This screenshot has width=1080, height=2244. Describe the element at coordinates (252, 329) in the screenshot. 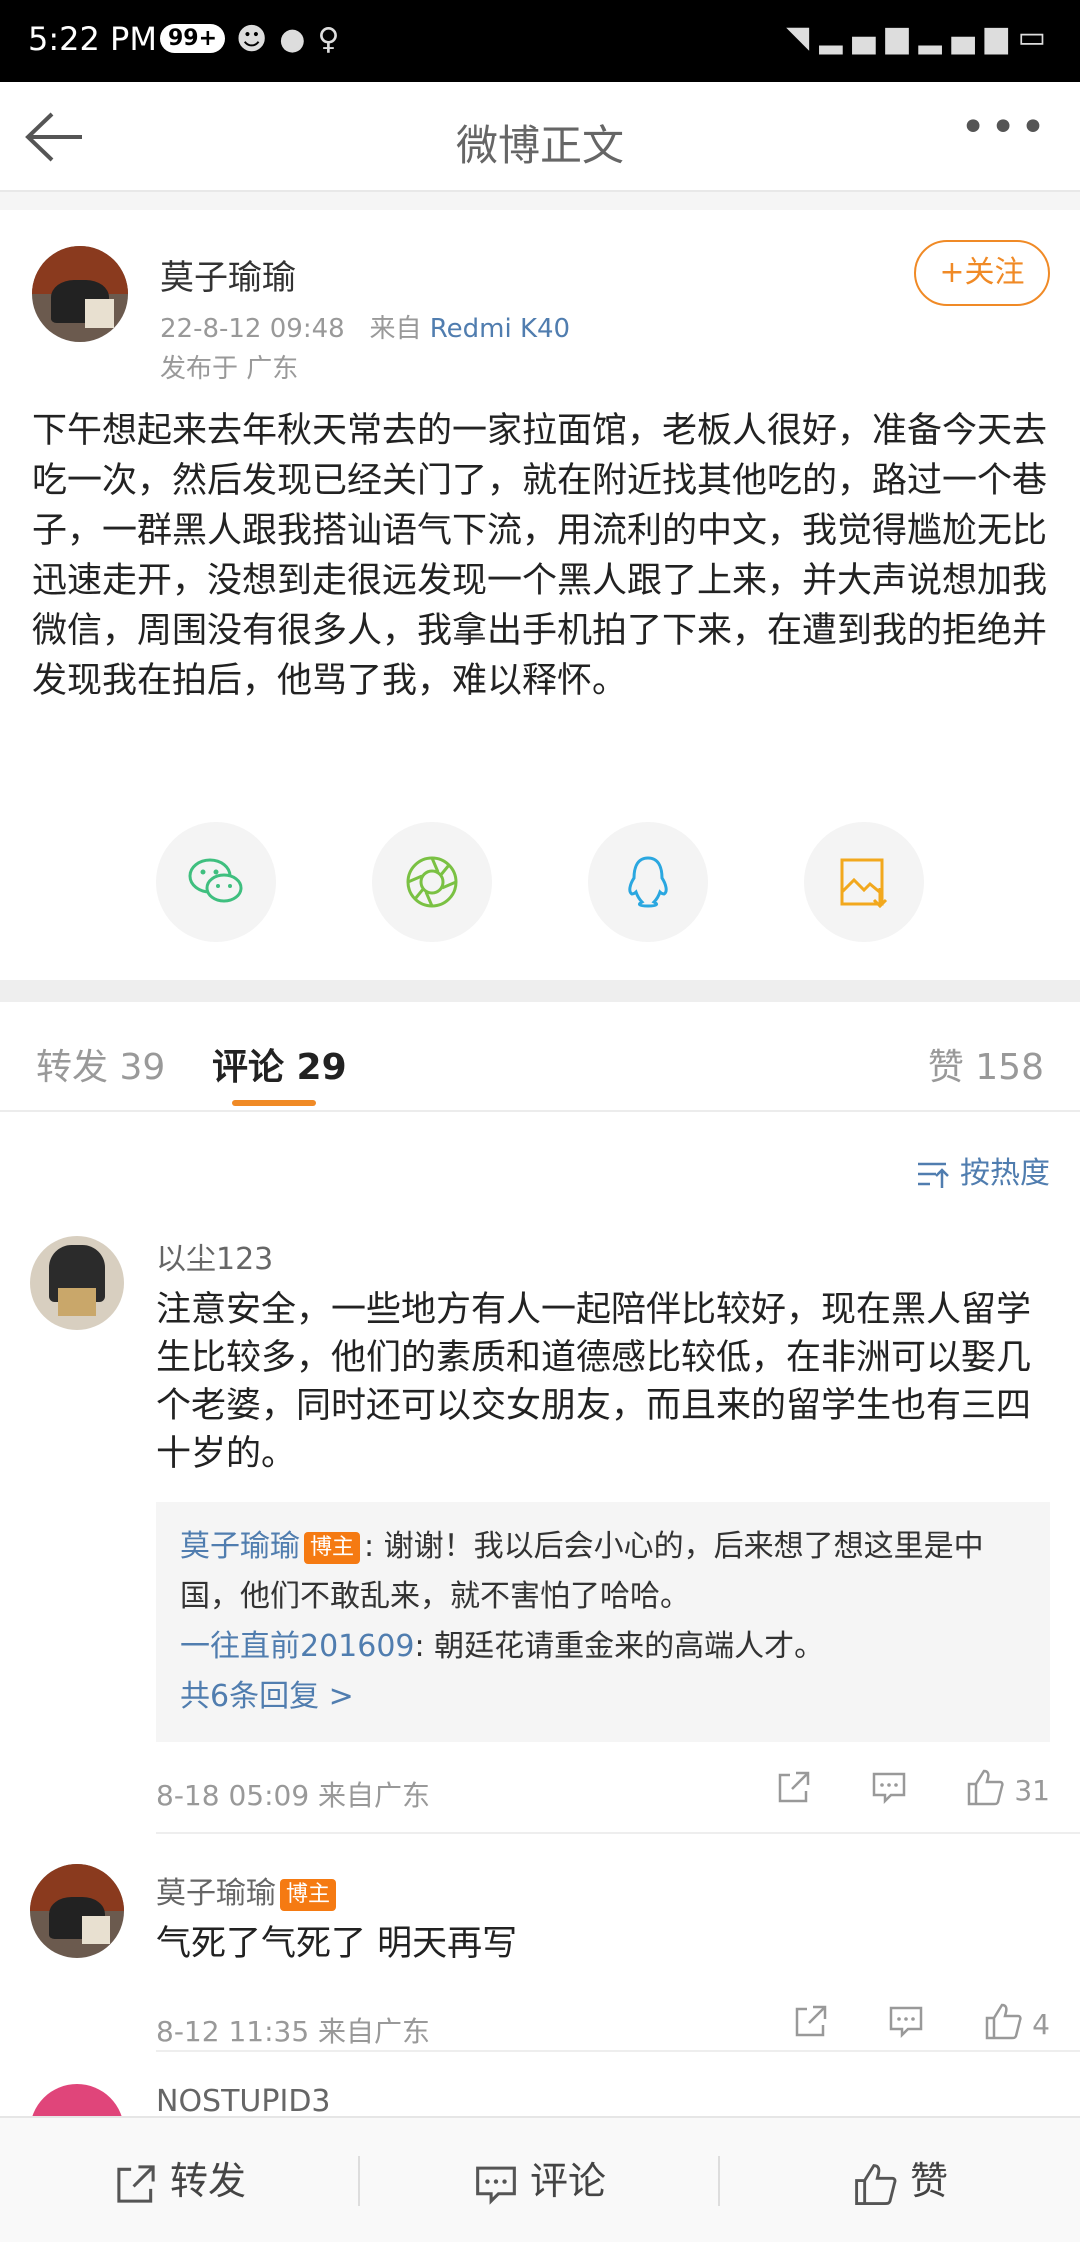

I see `post-date: 22-8-12 09:48` at that location.